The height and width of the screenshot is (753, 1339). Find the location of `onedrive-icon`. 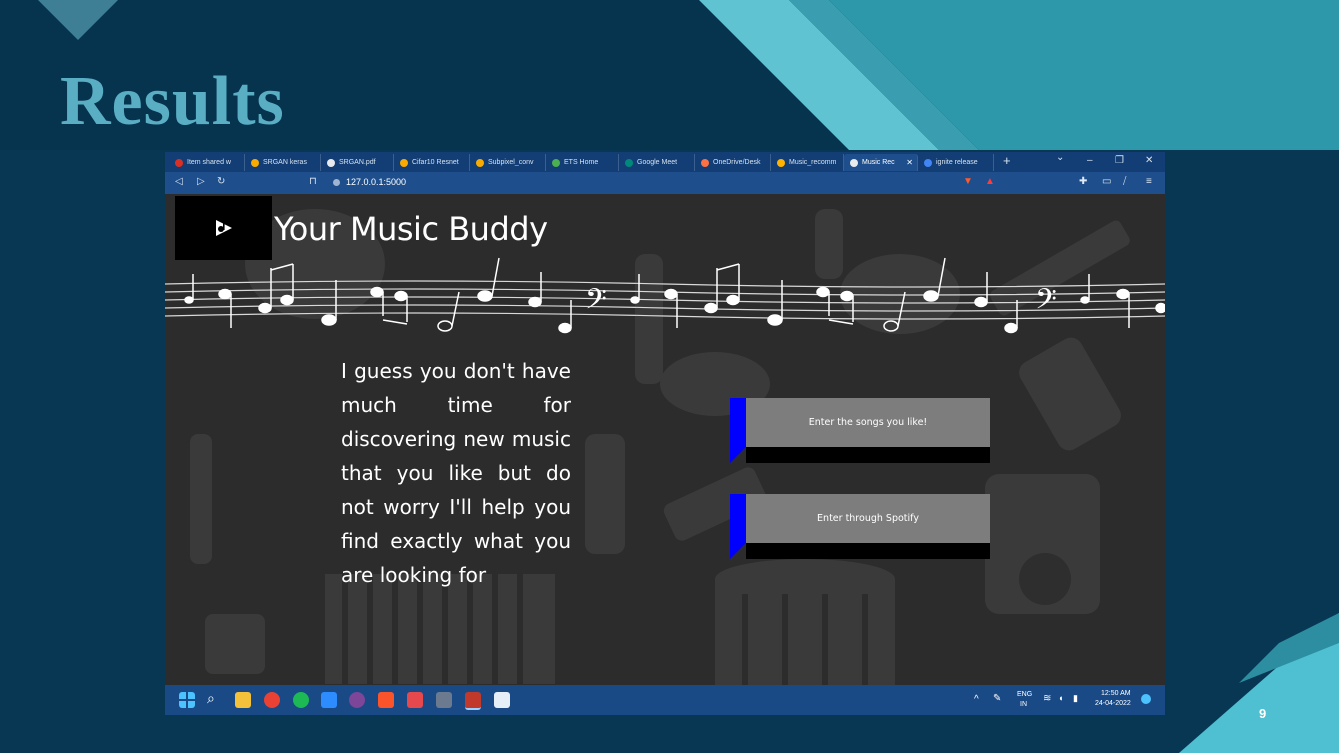

onedrive-icon is located at coordinates (705, 162).